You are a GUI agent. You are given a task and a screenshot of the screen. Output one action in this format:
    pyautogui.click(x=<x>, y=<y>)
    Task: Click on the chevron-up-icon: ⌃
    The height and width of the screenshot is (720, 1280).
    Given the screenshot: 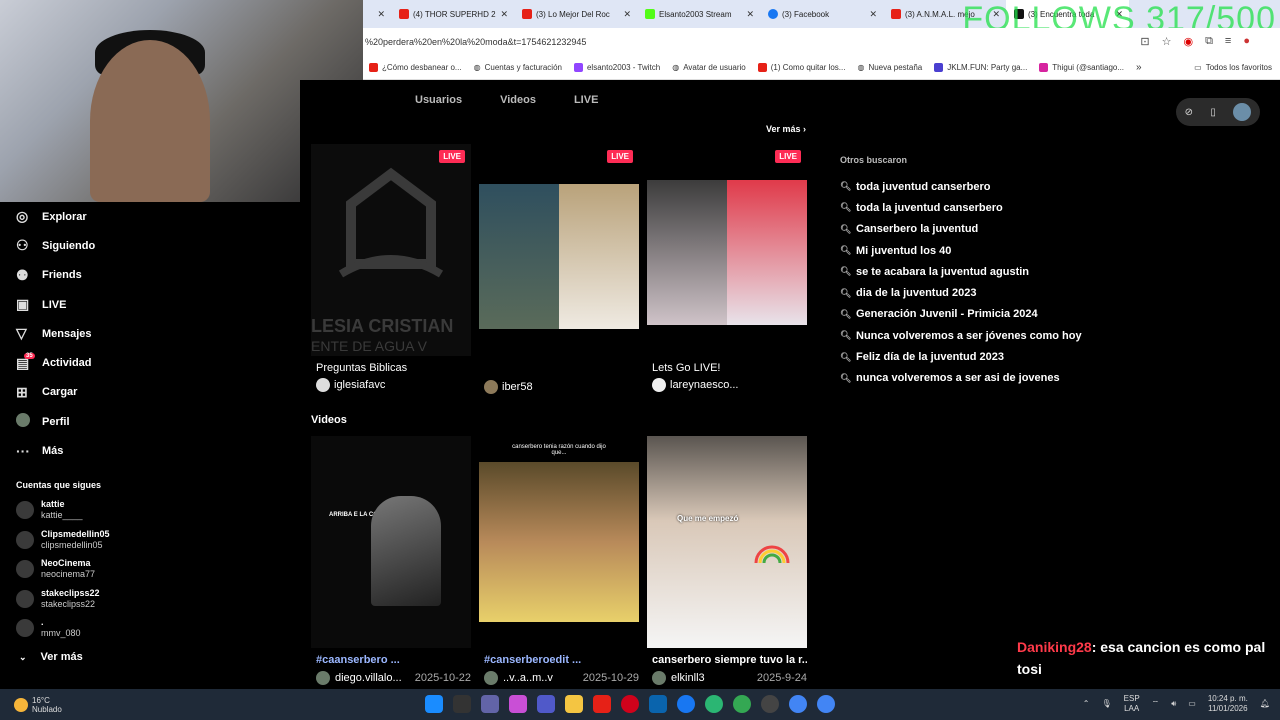 What is the action you would take?
    pyautogui.click(x=1086, y=704)
    